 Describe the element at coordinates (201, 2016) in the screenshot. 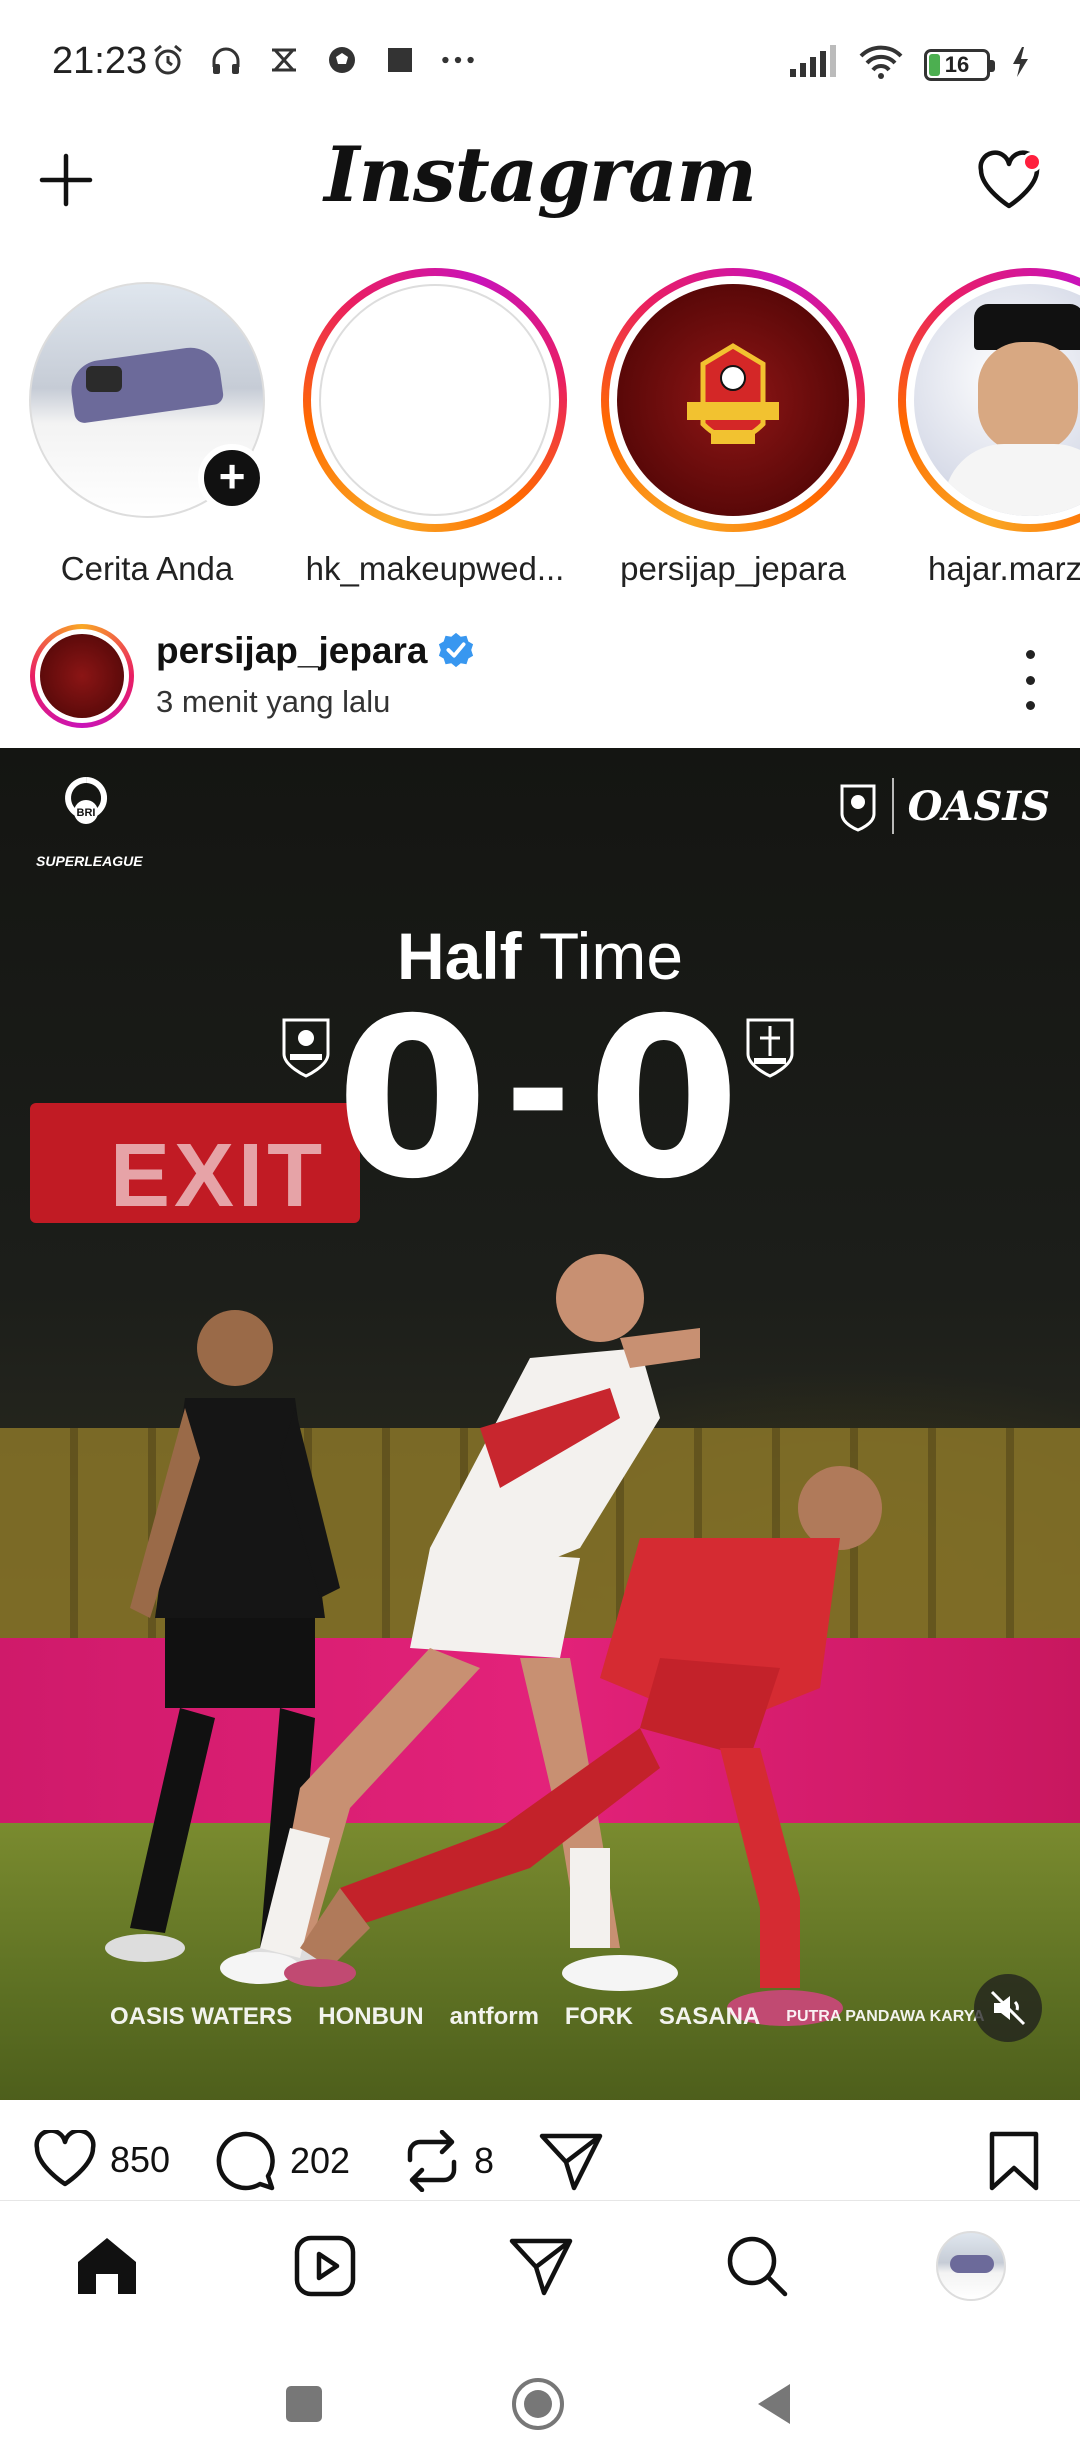

I see `sponsor-logo: OASIS WATERS` at that location.